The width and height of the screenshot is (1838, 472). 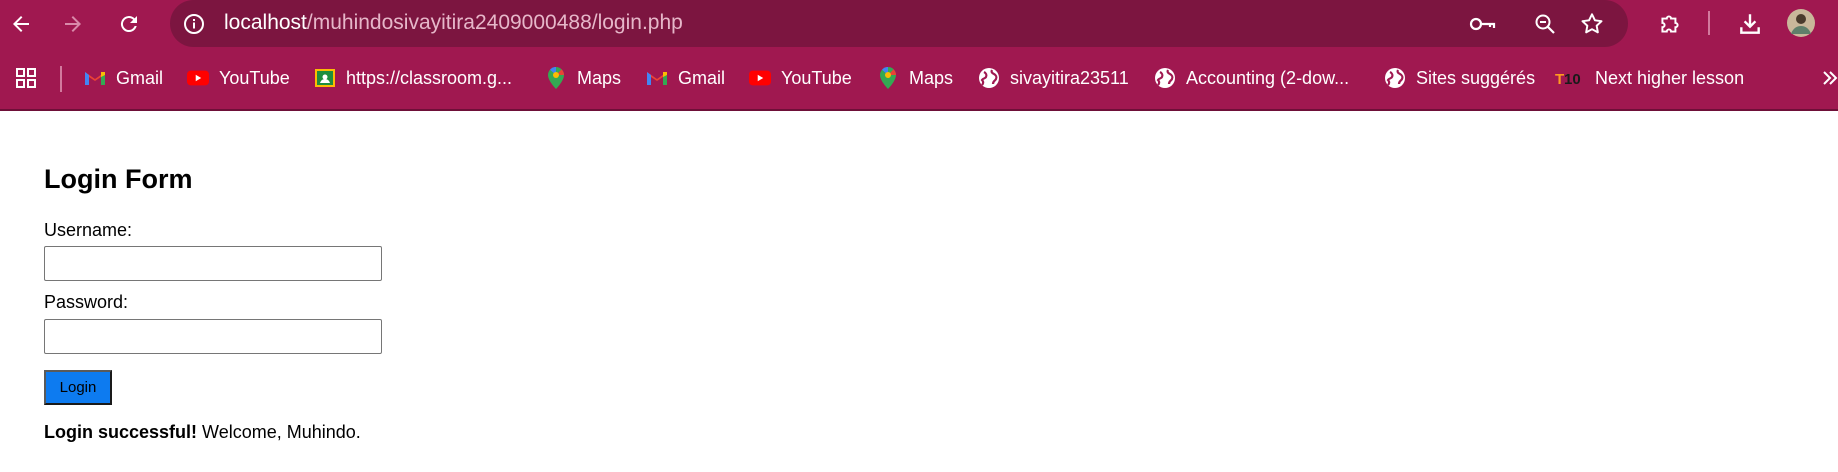 I want to click on bookmark-youtube-1: YouTube, so click(x=238, y=78).